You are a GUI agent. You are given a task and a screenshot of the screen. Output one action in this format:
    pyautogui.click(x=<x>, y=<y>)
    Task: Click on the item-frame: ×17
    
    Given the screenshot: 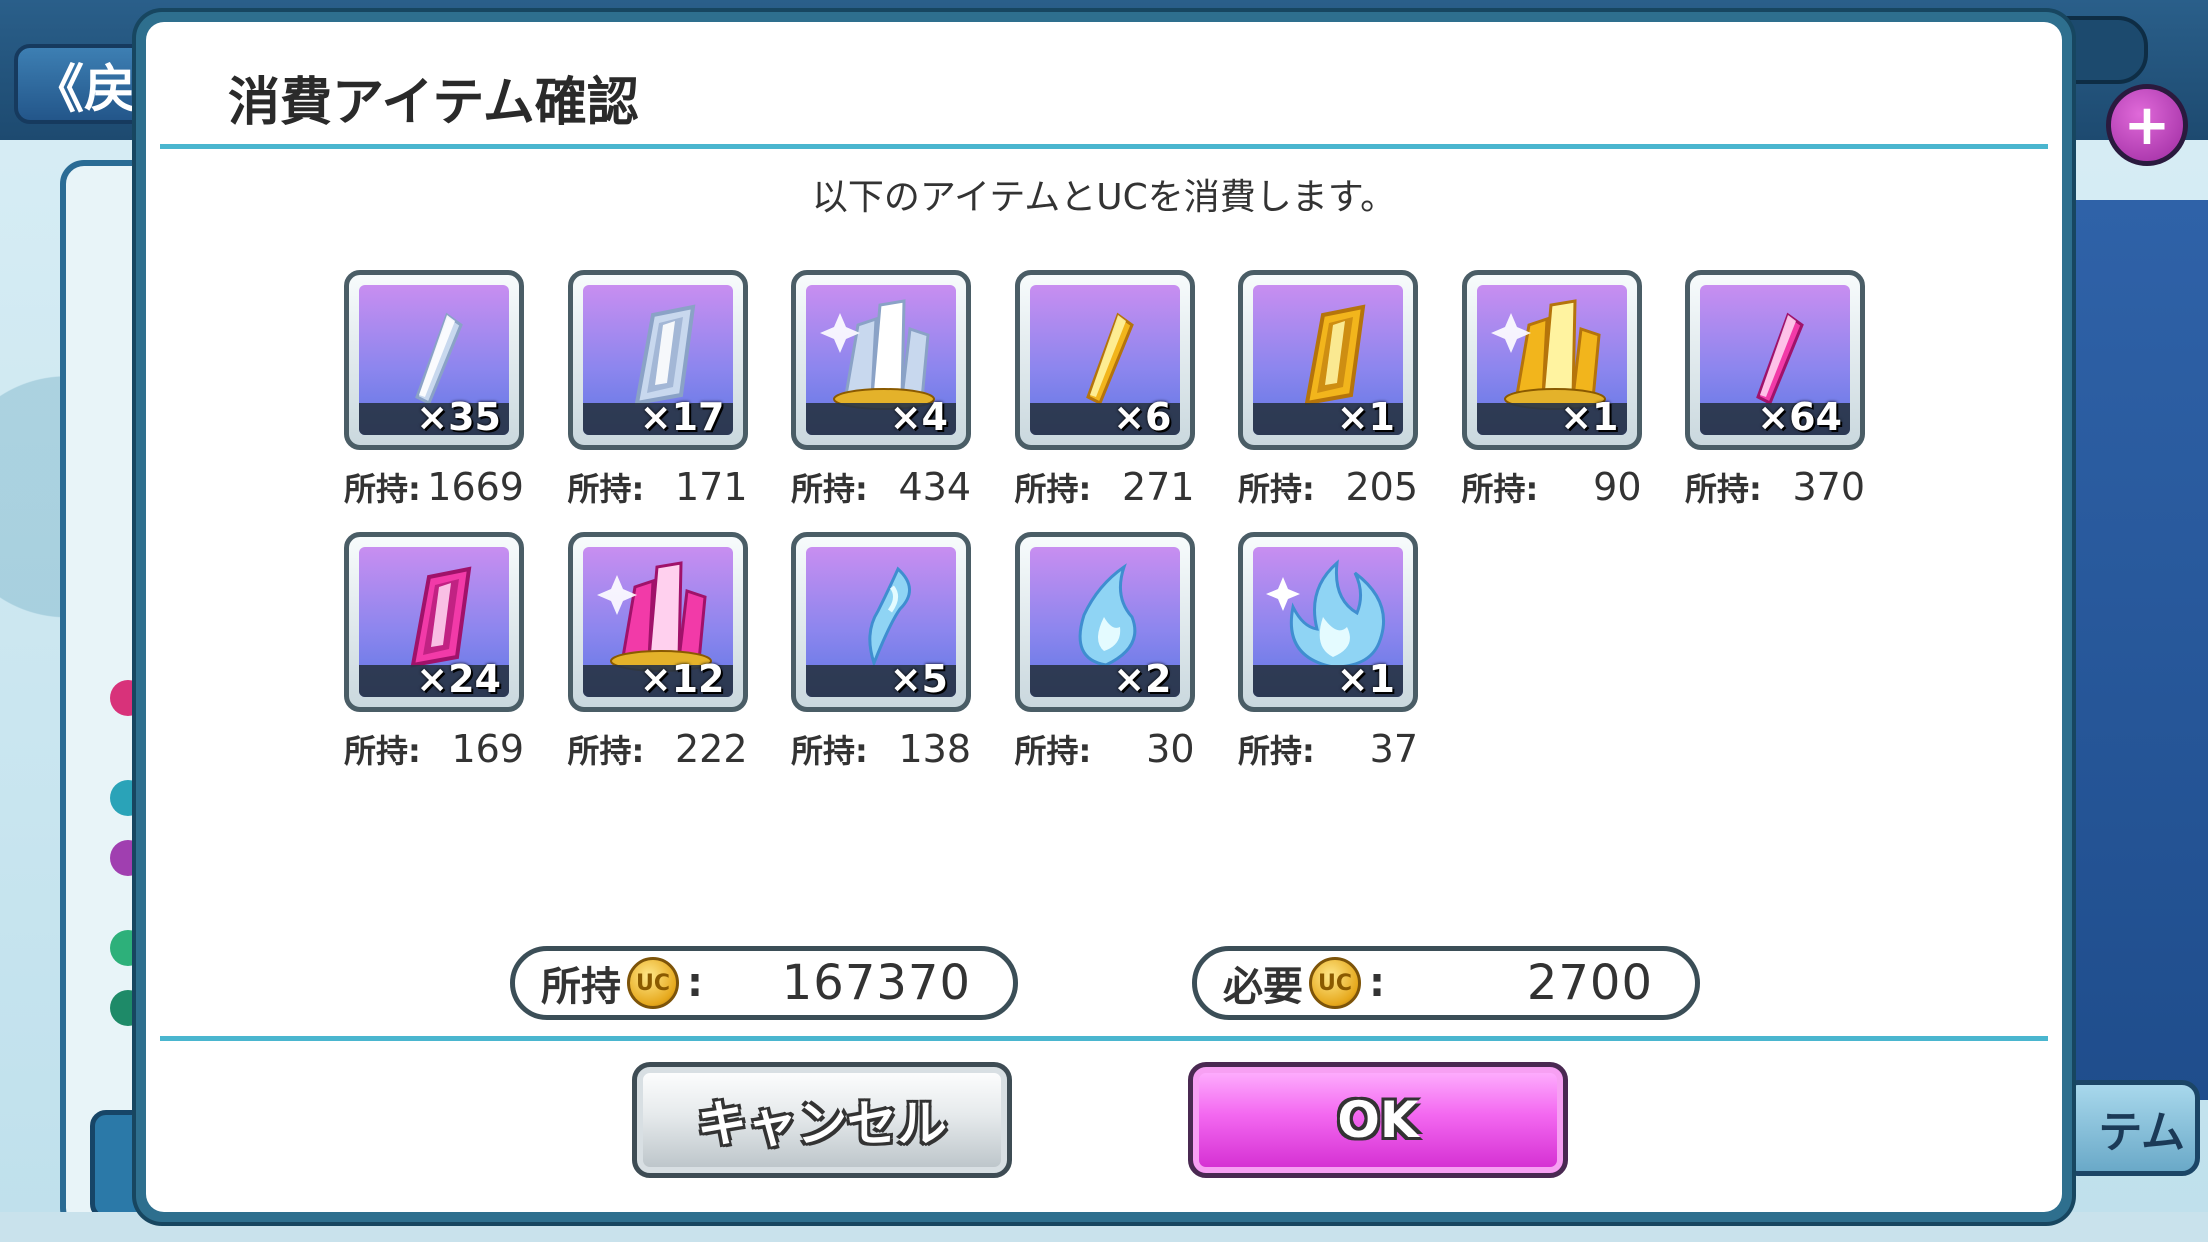 What is the action you would take?
    pyautogui.click(x=657, y=360)
    